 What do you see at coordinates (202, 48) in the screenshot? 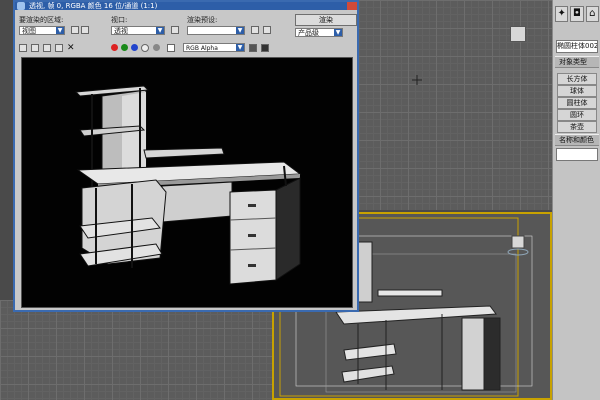
I see `channel-value: RGB Alpha` at bounding box center [202, 48].